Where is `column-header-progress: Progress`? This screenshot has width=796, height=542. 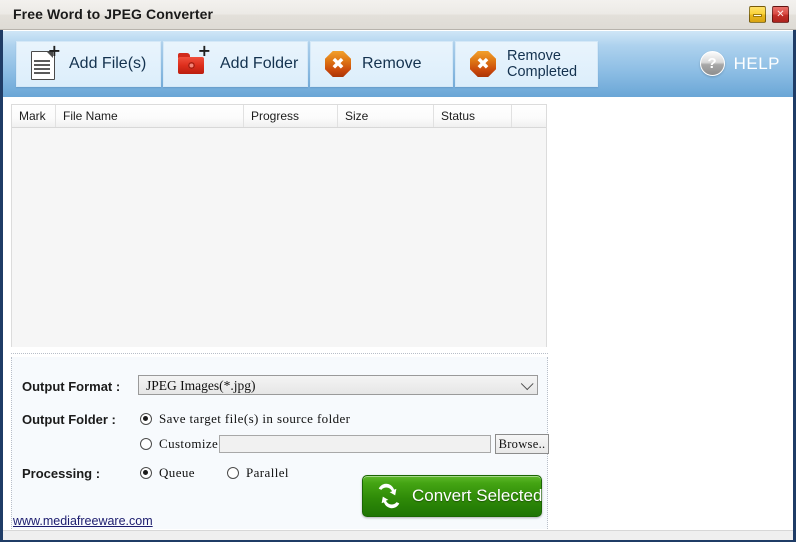 column-header-progress: Progress is located at coordinates (291, 116).